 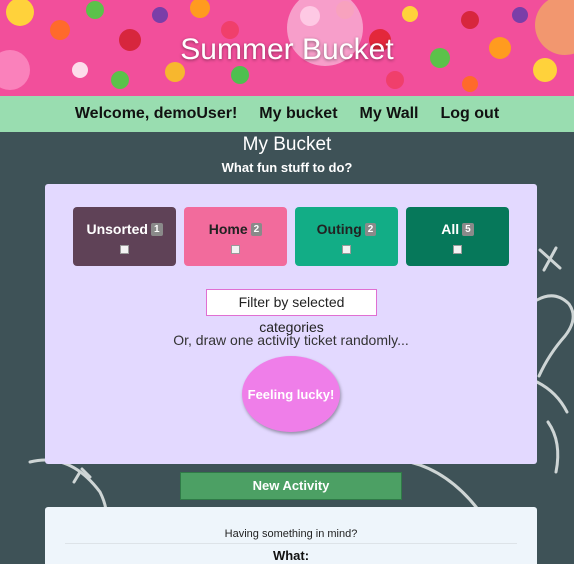 I want to click on category-label: Unsorted, so click(x=117, y=229).